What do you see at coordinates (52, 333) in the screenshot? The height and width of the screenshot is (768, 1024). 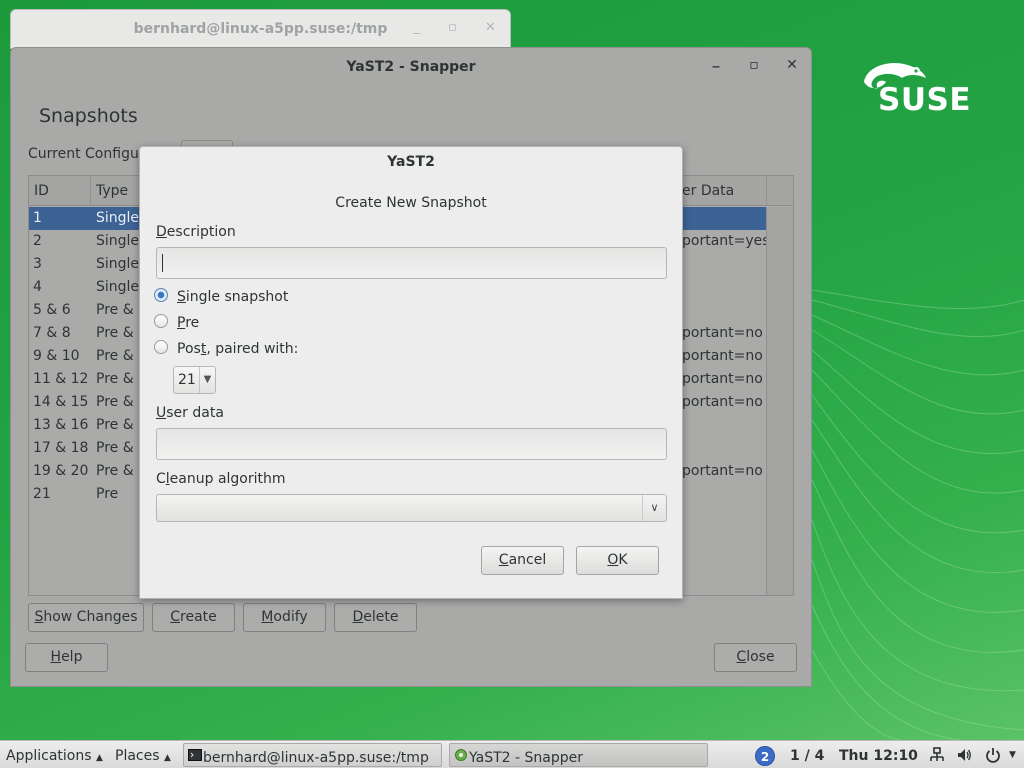 I see `cell-id: 7 & 8` at bounding box center [52, 333].